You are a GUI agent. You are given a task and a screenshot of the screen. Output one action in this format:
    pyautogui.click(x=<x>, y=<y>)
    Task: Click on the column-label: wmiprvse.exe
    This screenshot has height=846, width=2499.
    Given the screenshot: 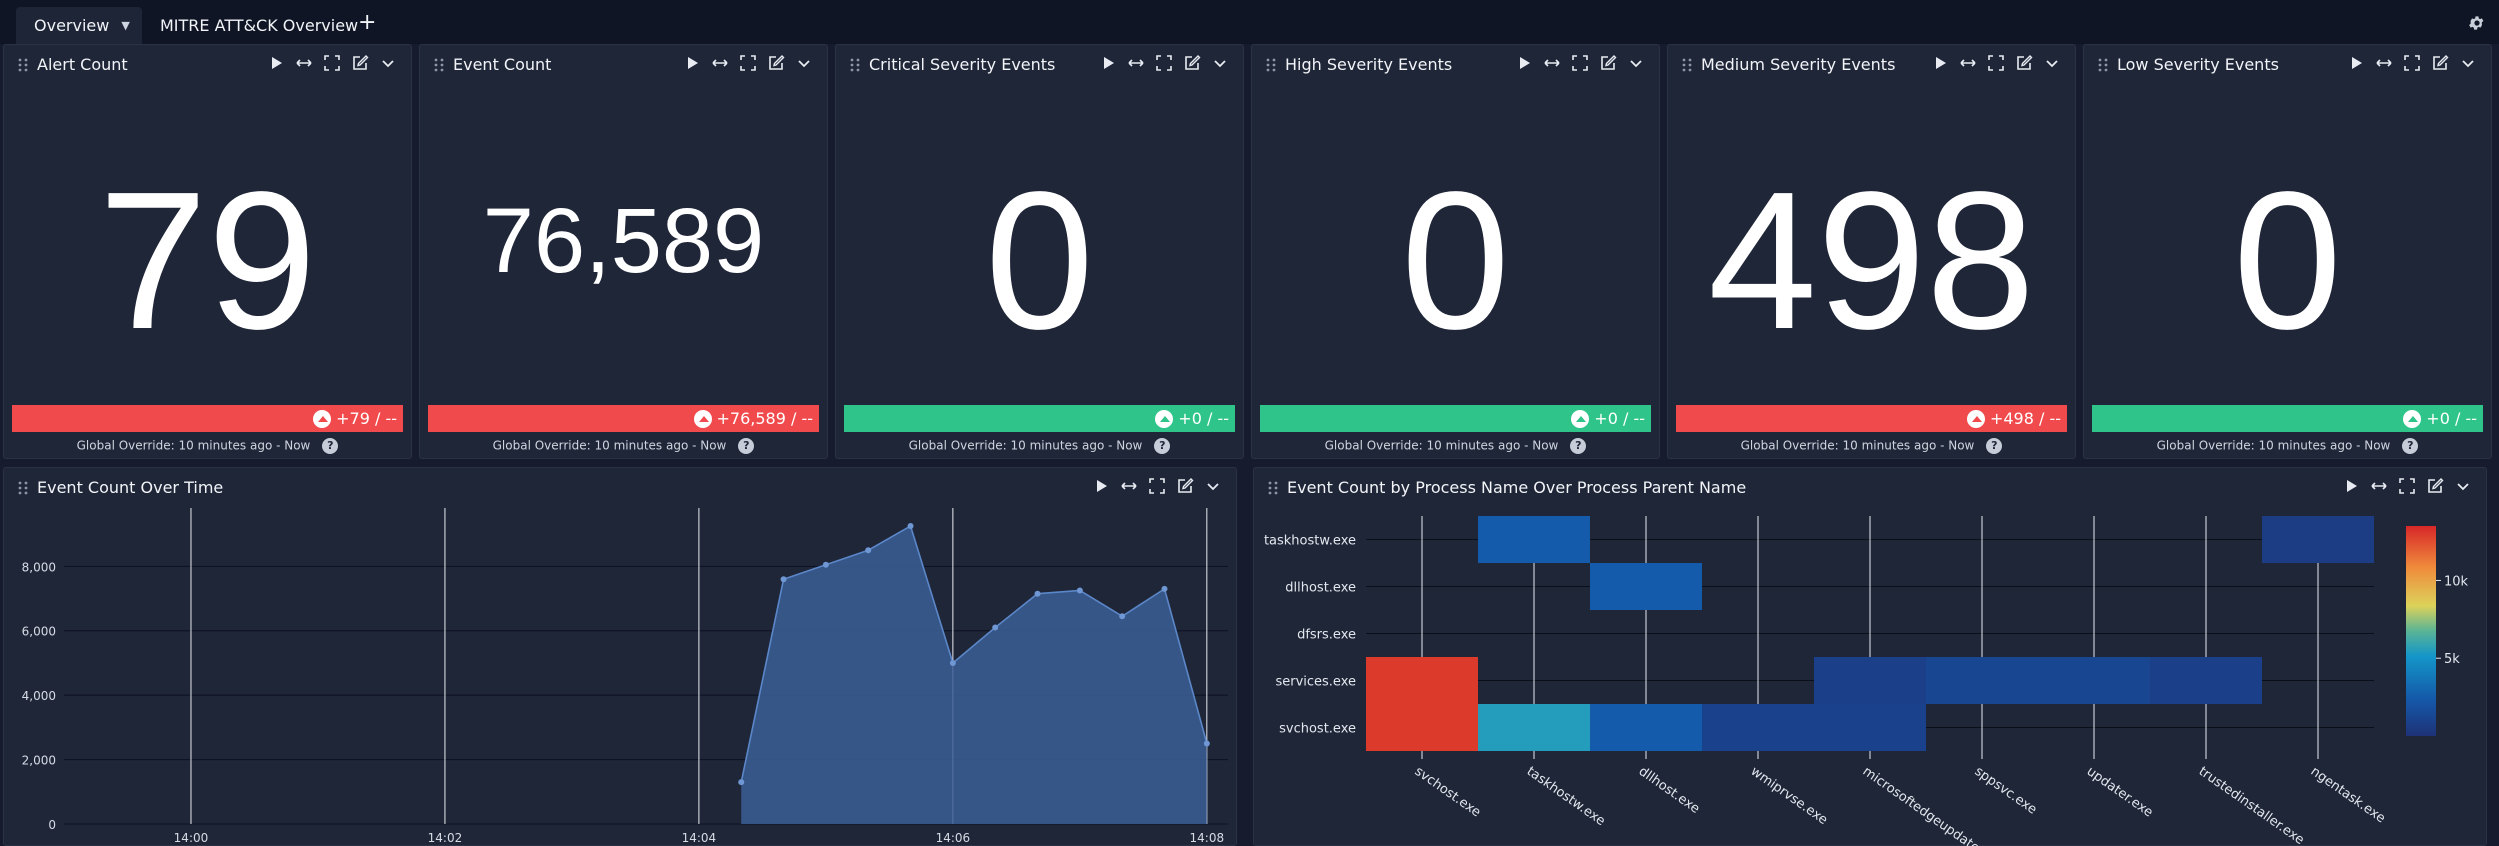 What is the action you would take?
    pyautogui.click(x=1789, y=796)
    